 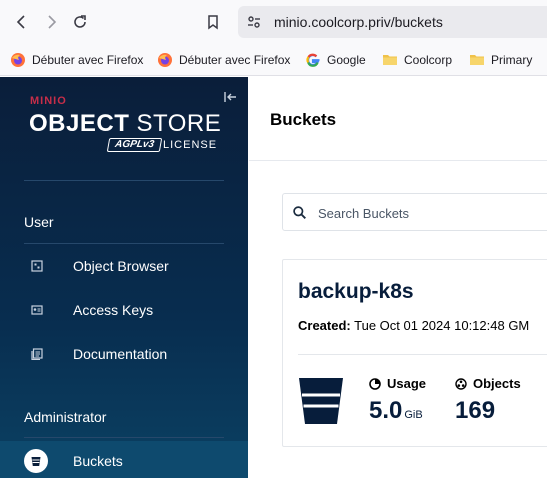 What do you see at coordinates (299, 212) in the screenshot?
I see `search-icon` at bounding box center [299, 212].